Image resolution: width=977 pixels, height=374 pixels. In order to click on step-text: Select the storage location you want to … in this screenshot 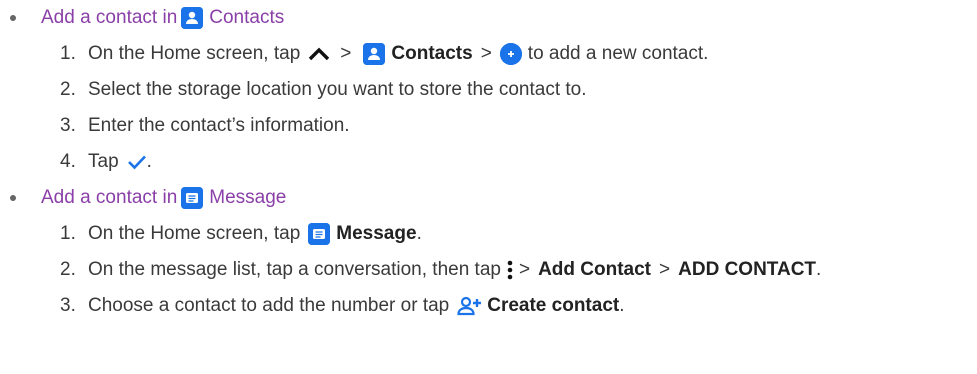, I will do `click(337, 89)`.